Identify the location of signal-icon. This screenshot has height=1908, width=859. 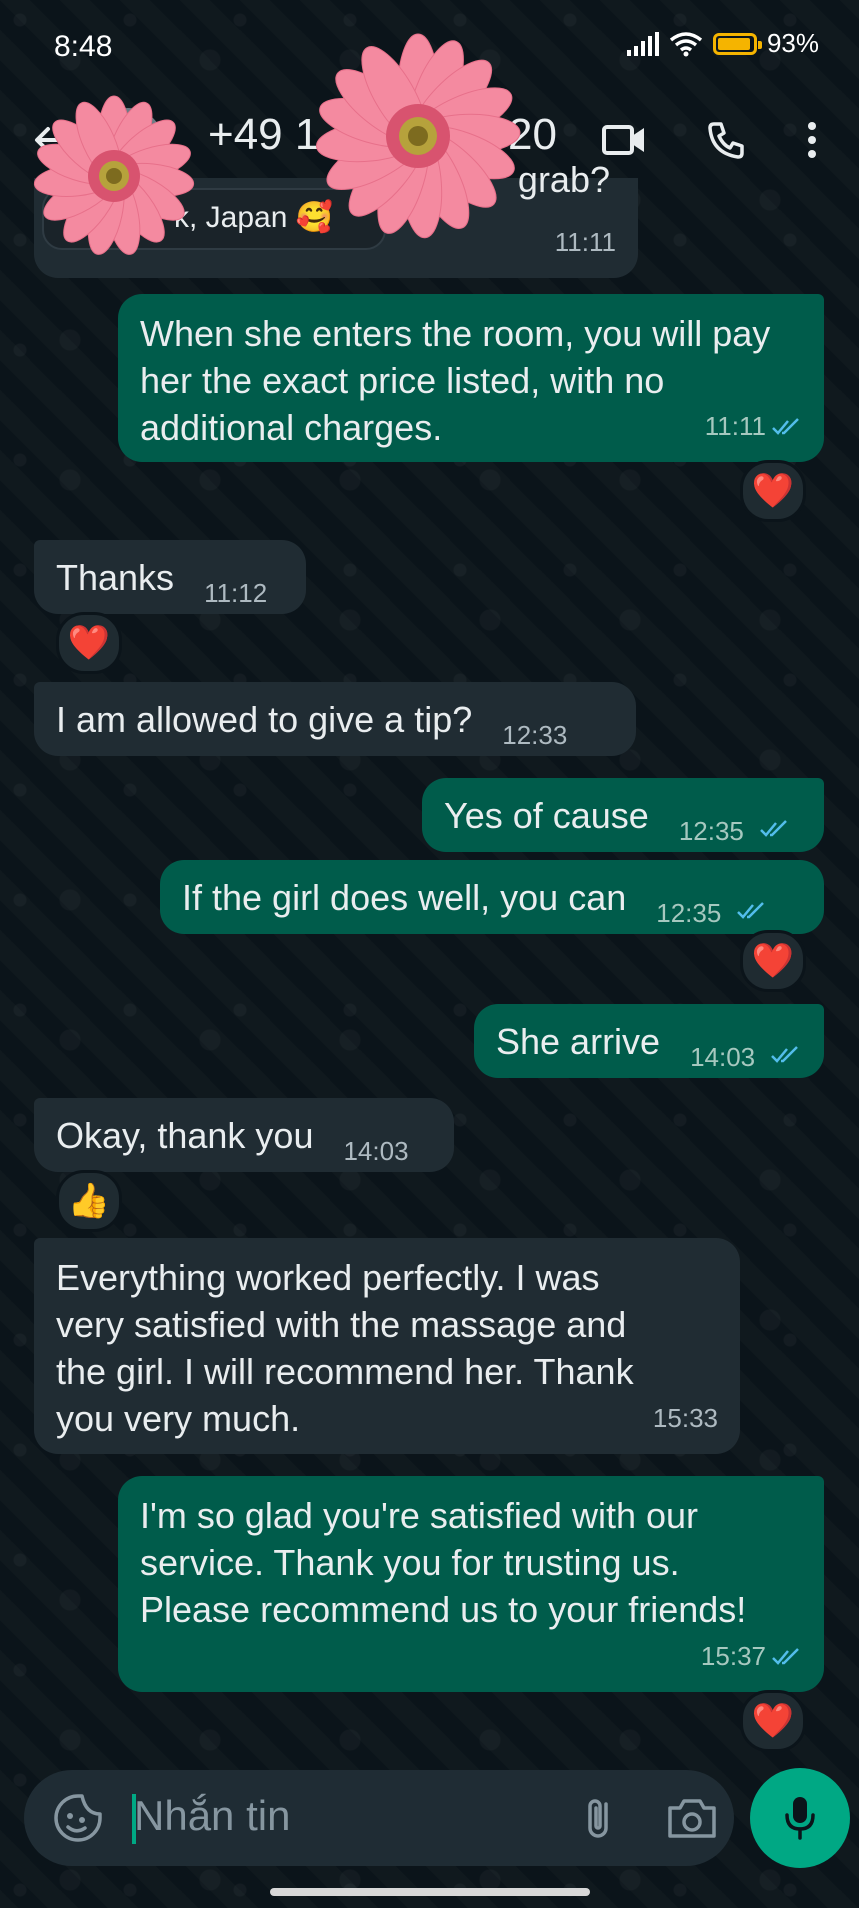
(642, 43).